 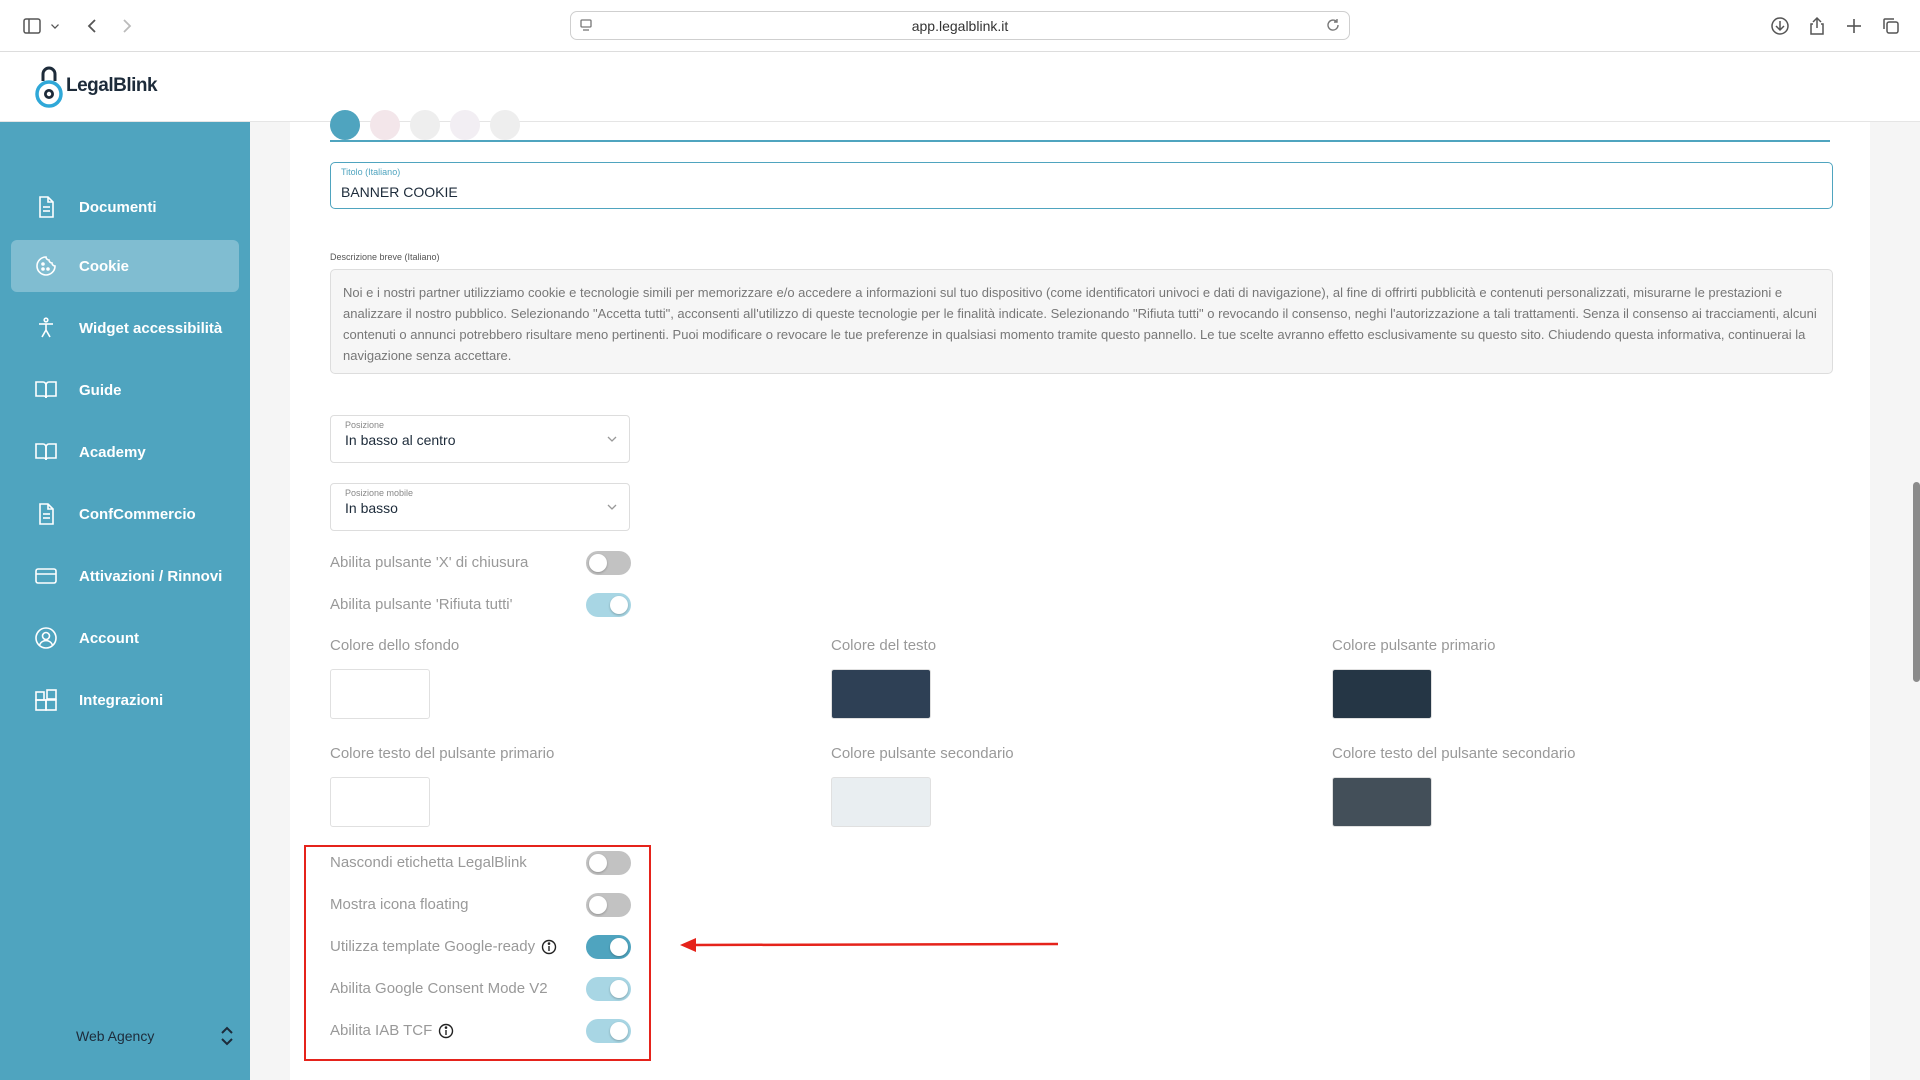 What do you see at coordinates (429, 562) in the screenshot?
I see `toggle-label: Abilita pulsante 'X' di chiusura` at bounding box center [429, 562].